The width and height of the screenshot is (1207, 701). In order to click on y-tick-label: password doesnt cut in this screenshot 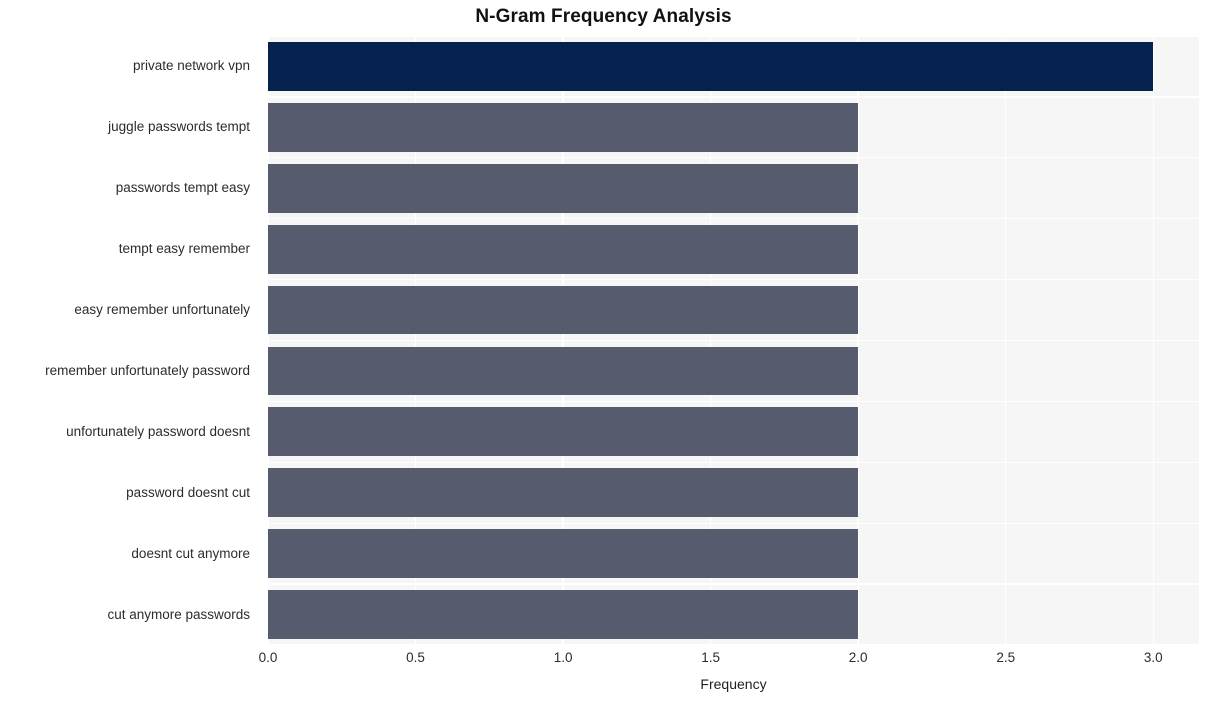, I will do `click(188, 492)`.